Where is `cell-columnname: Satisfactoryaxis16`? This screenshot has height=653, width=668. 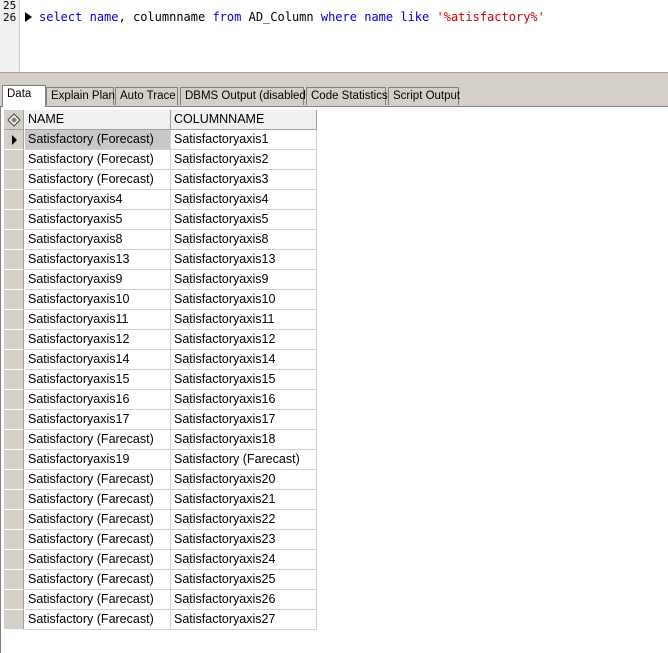 cell-columnname: Satisfactoryaxis16 is located at coordinates (244, 400).